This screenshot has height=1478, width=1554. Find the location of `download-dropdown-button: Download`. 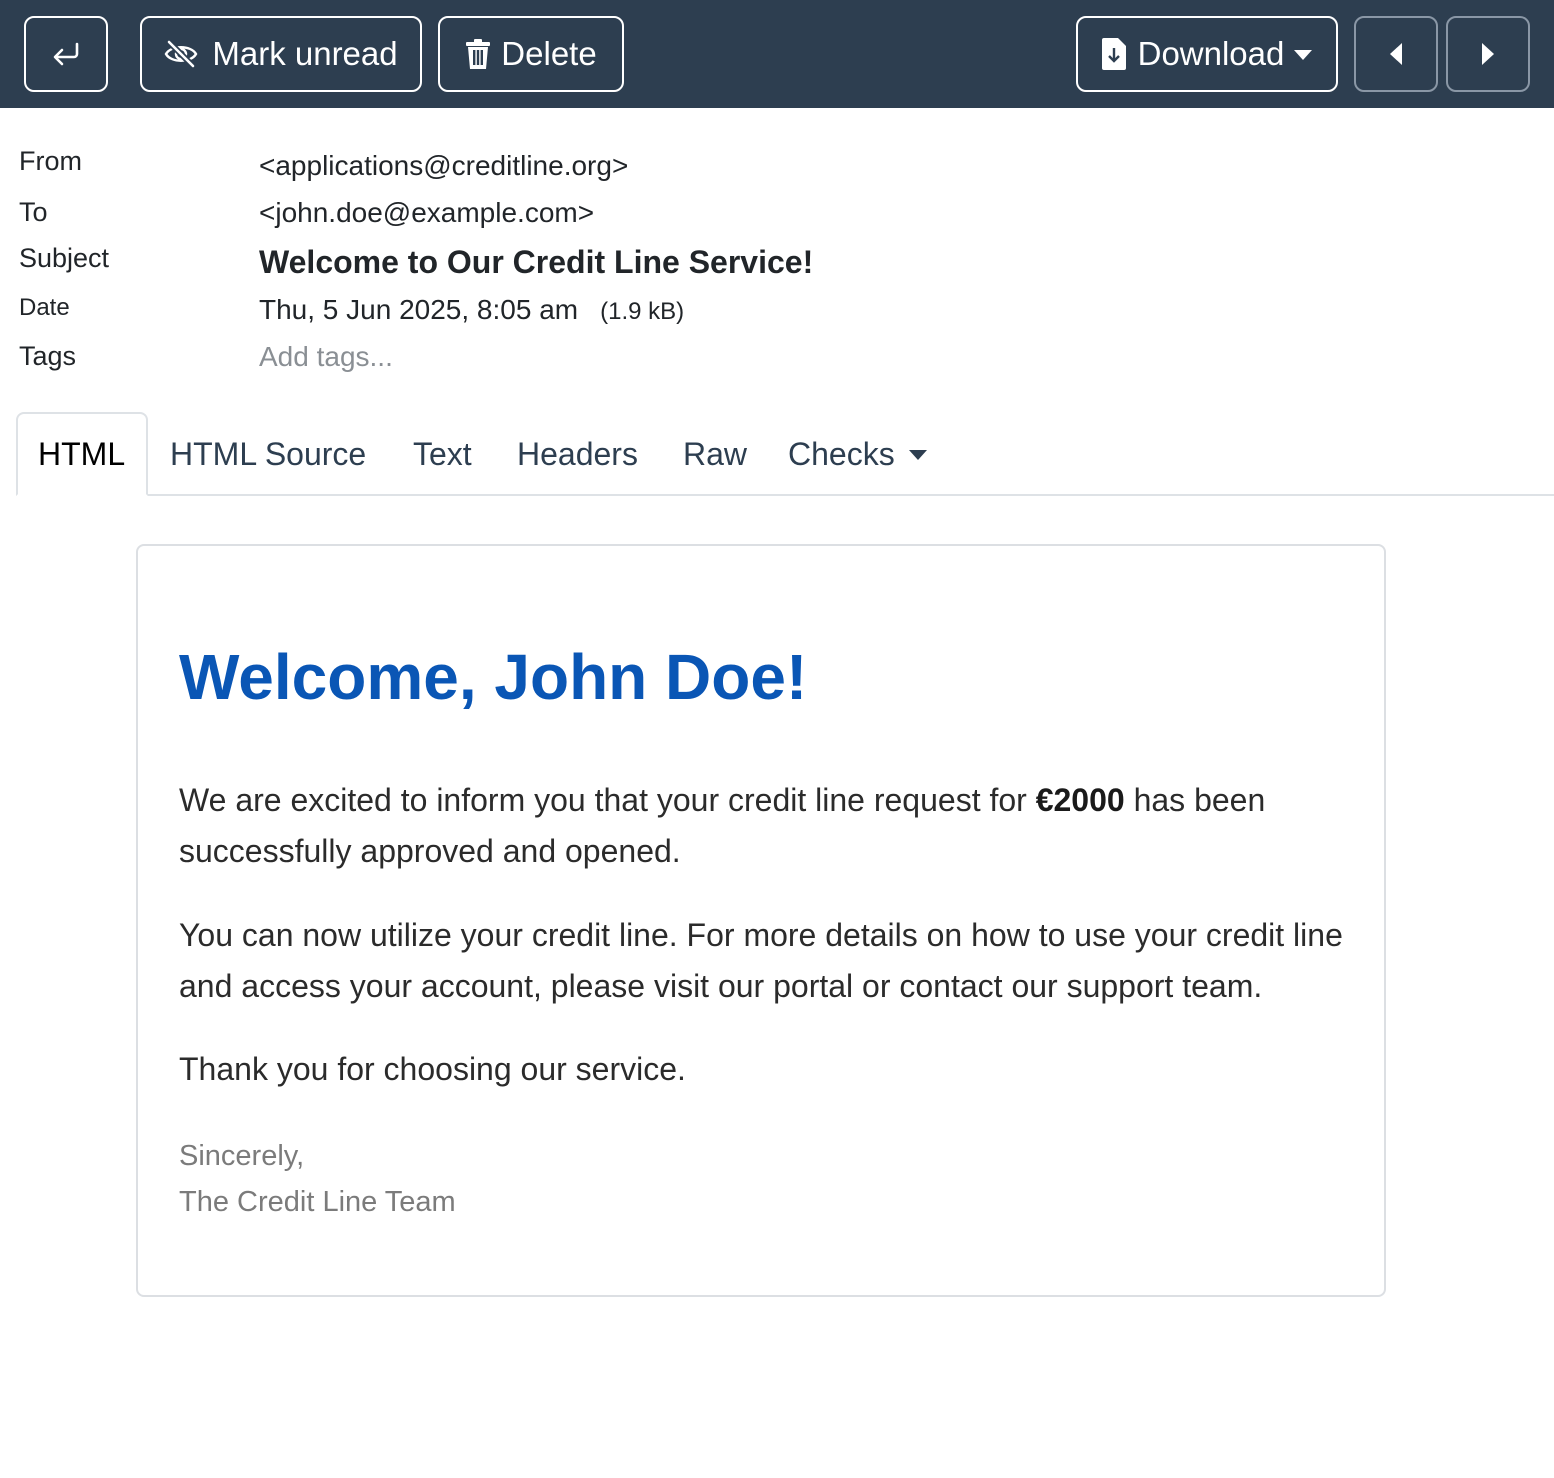

download-dropdown-button: Download is located at coordinates (1207, 54).